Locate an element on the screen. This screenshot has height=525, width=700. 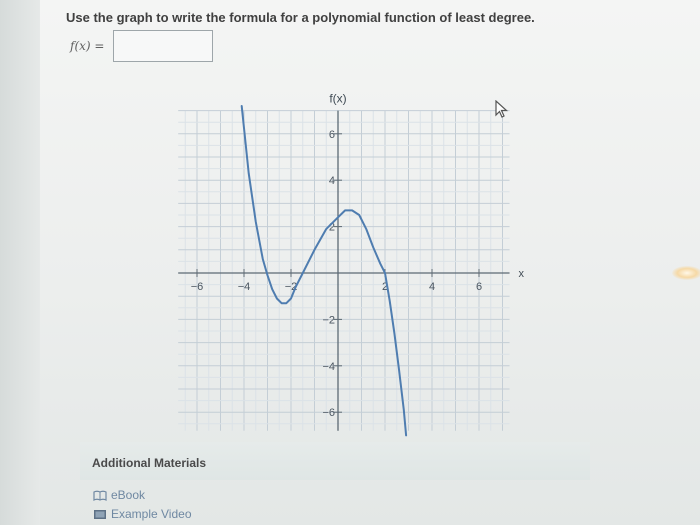
ebook-link: eBook is located at coordinates (119, 495).